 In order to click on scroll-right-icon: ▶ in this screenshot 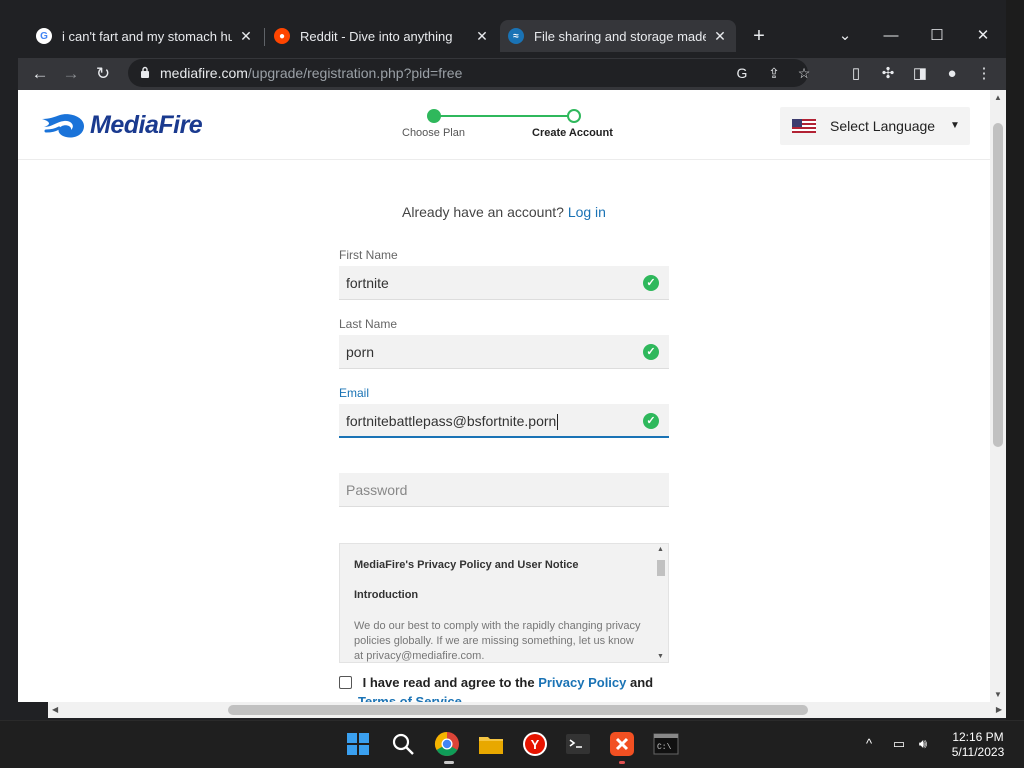, I will do `click(999, 709)`.